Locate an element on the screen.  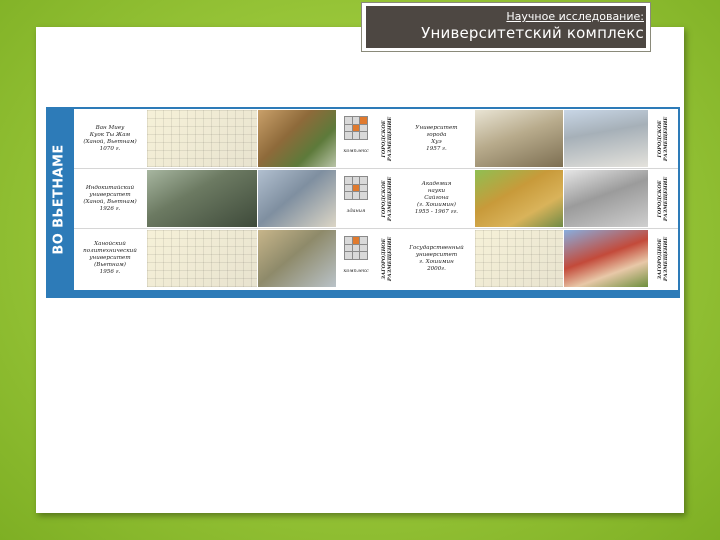
row-caption-right: Университет города Хуэ 1957 г. is located at coordinates (436, 138).